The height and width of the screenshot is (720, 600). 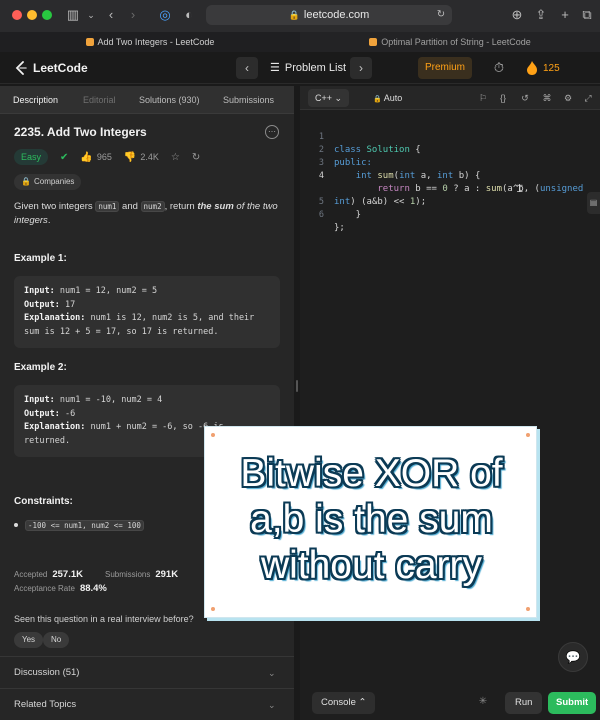 What do you see at coordinates (67, 413) in the screenshot?
I see `output-value: -6` at bounding box center [67, 413].